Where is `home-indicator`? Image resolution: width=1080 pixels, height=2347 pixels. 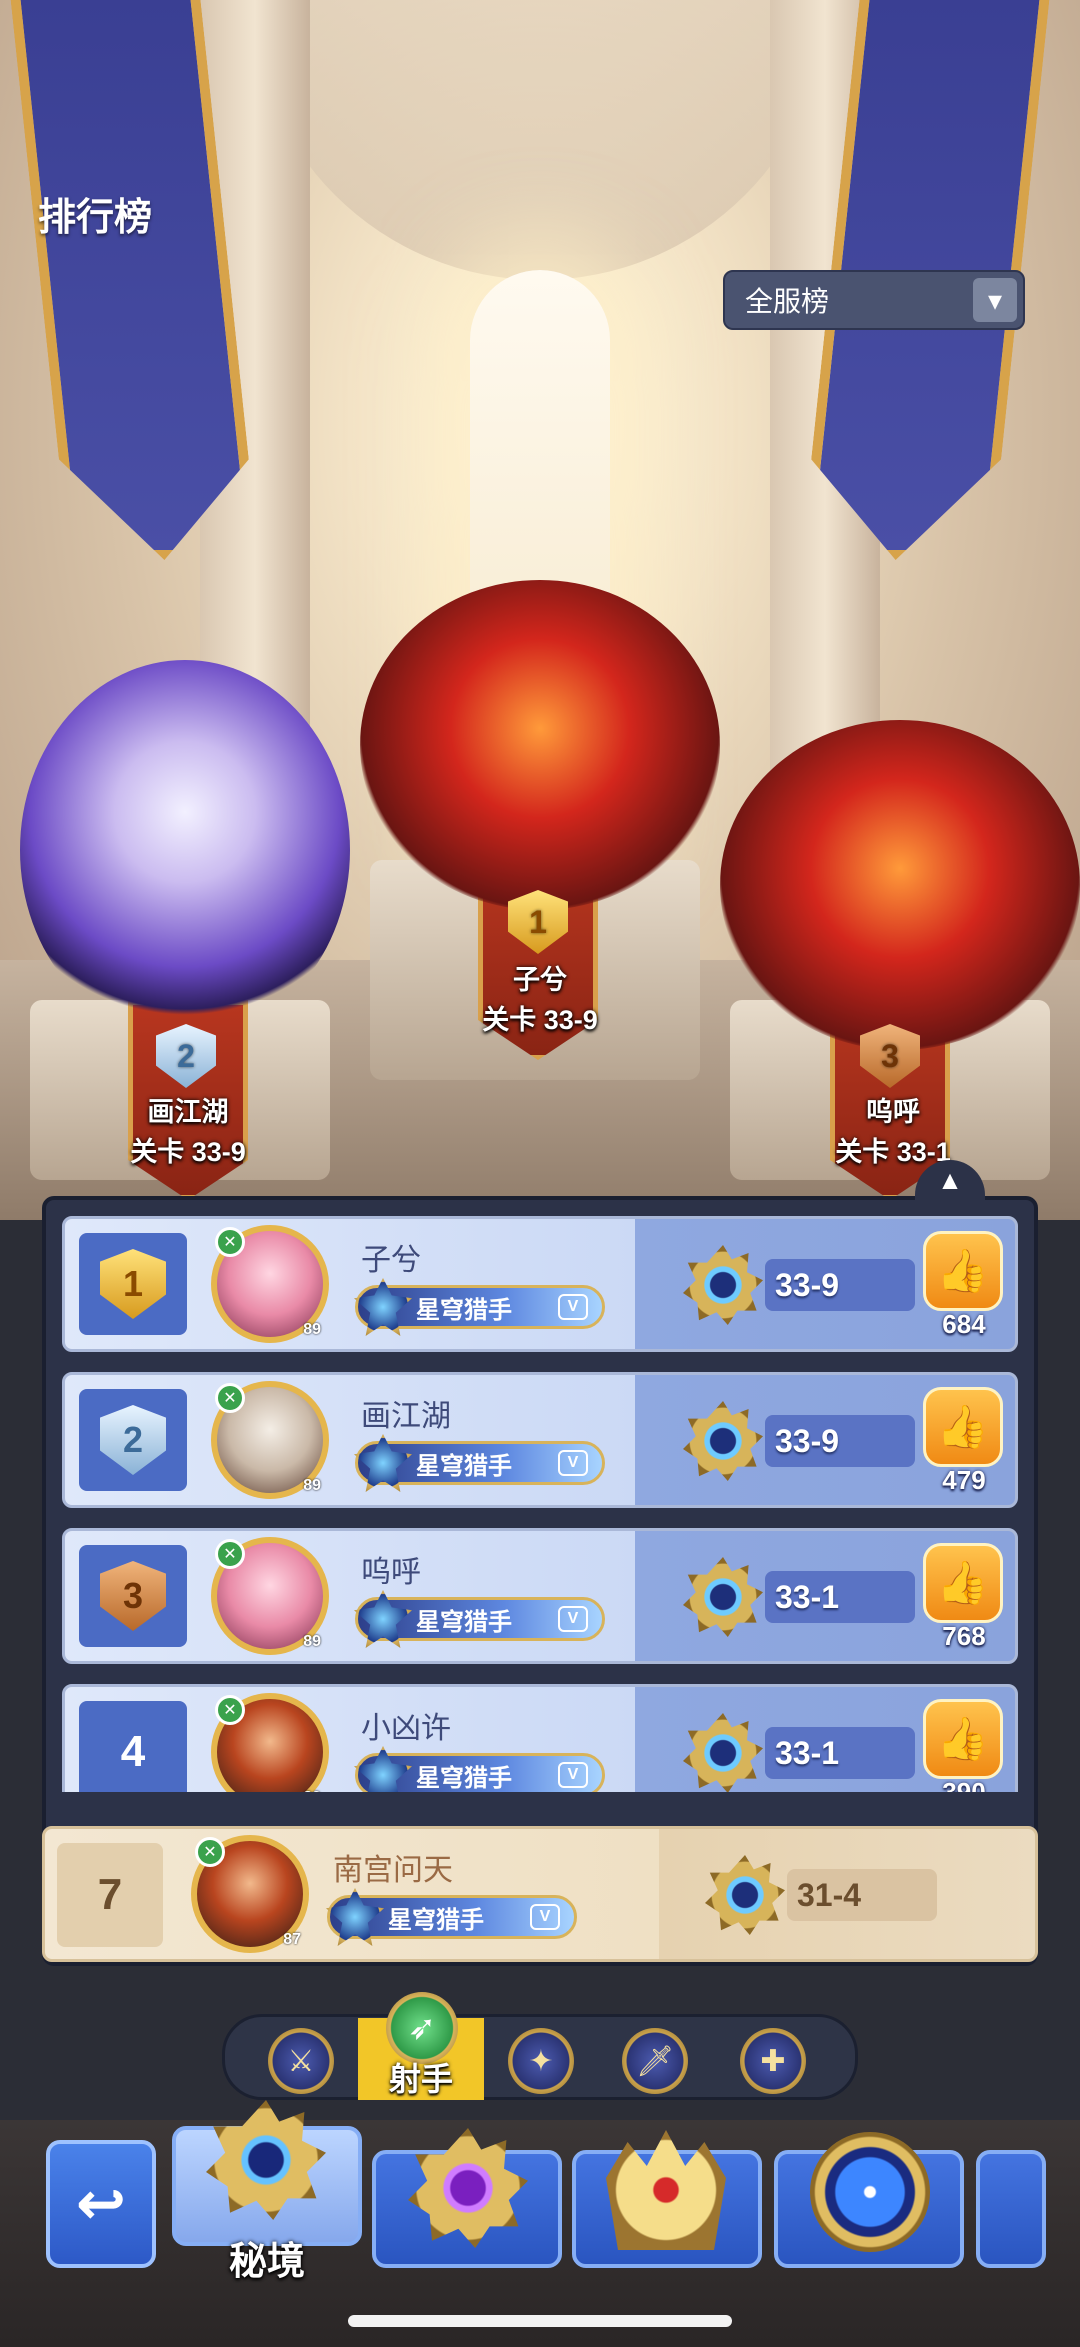 home-indicator is located at coordinates (540, 2321).